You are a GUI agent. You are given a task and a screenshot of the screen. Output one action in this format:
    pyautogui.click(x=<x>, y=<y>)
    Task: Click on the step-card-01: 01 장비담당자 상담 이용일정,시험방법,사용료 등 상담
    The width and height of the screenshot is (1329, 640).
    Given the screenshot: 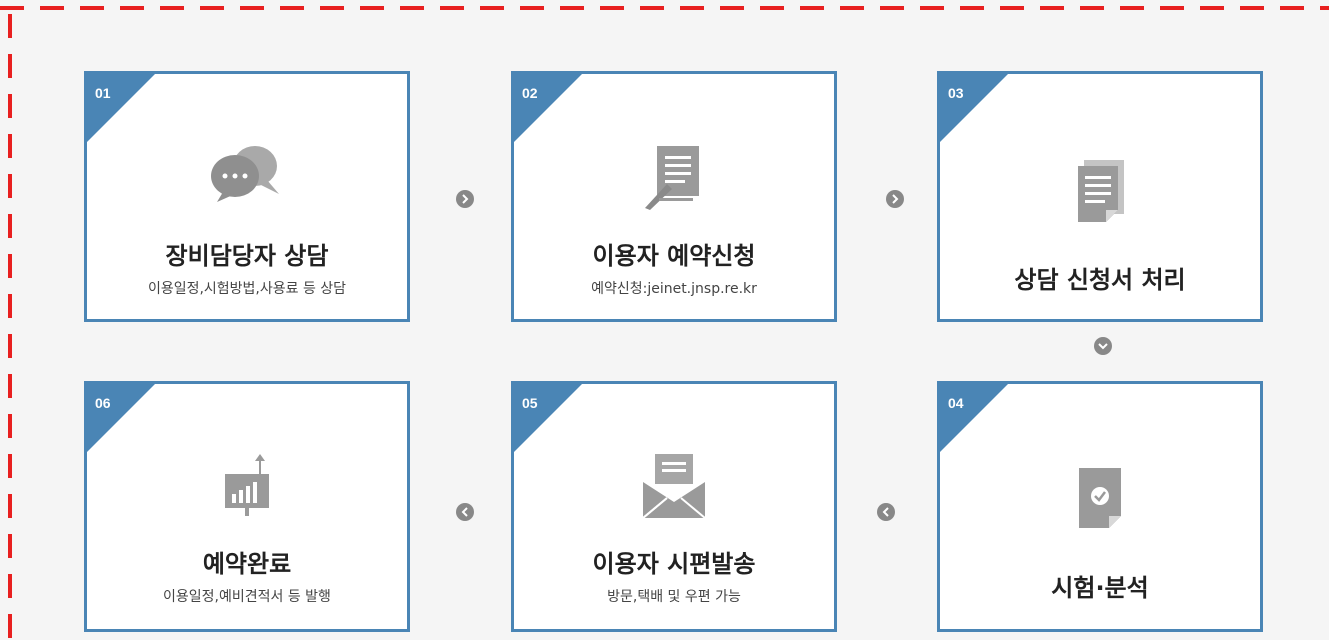 What is the action you would take?
    pyautogui.click(x=247, y=196)
    